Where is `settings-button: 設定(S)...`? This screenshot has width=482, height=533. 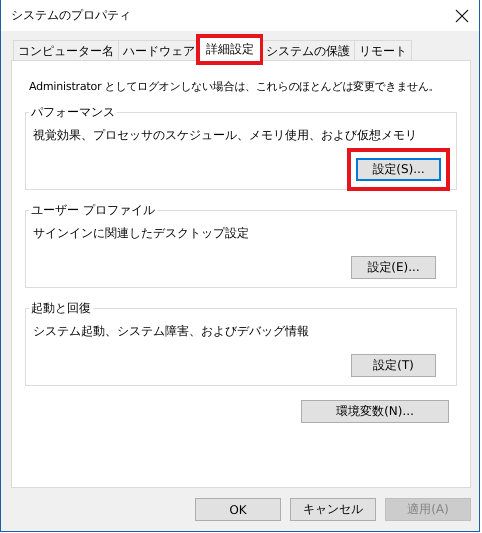 settings-button: 設定(S)... is located at coordinates (398, 169).